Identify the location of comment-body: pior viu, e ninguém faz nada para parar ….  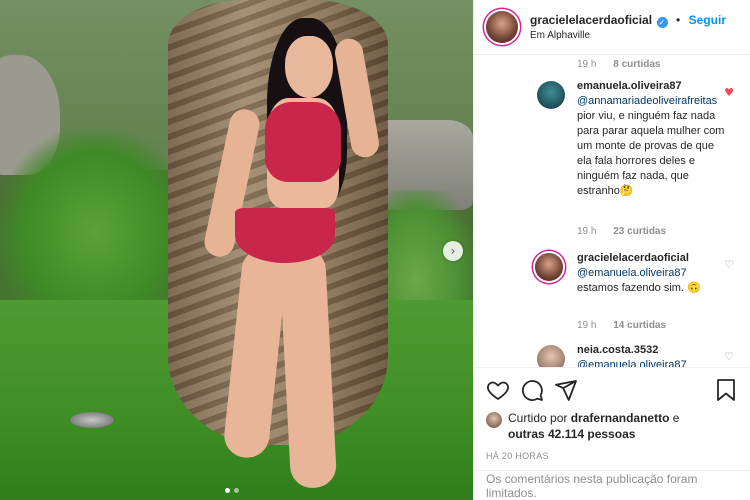
(651, 153).